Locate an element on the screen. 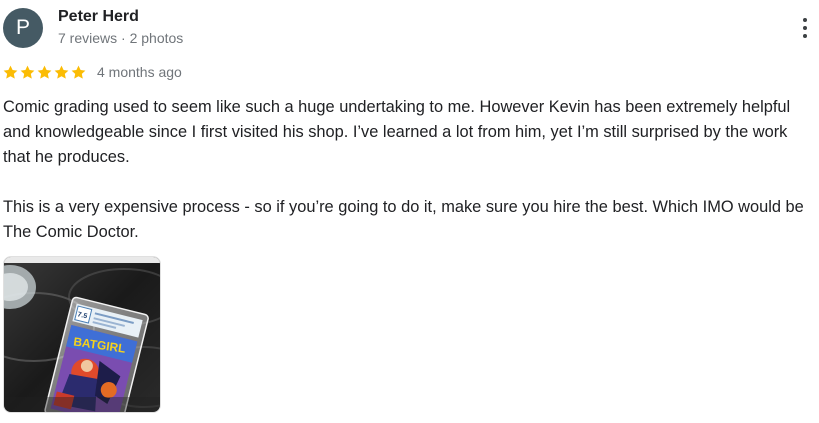 The image size is (819, 423). review-photo: 7.5 BATGIRL is located at coordinates (82, 334).